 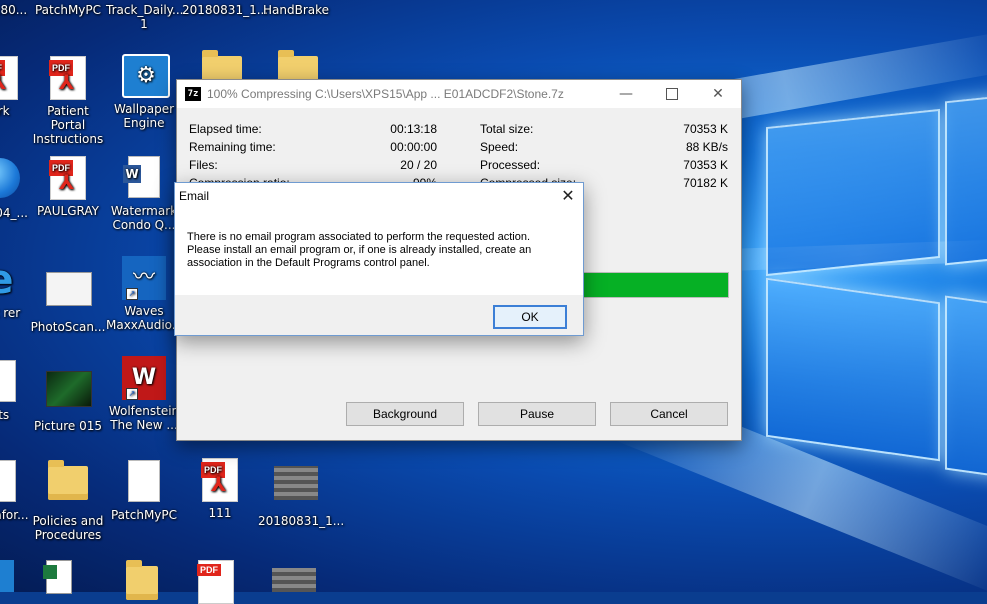 I want to click on stat-row: Files: 20 / 20, so click(x=313, y=167).